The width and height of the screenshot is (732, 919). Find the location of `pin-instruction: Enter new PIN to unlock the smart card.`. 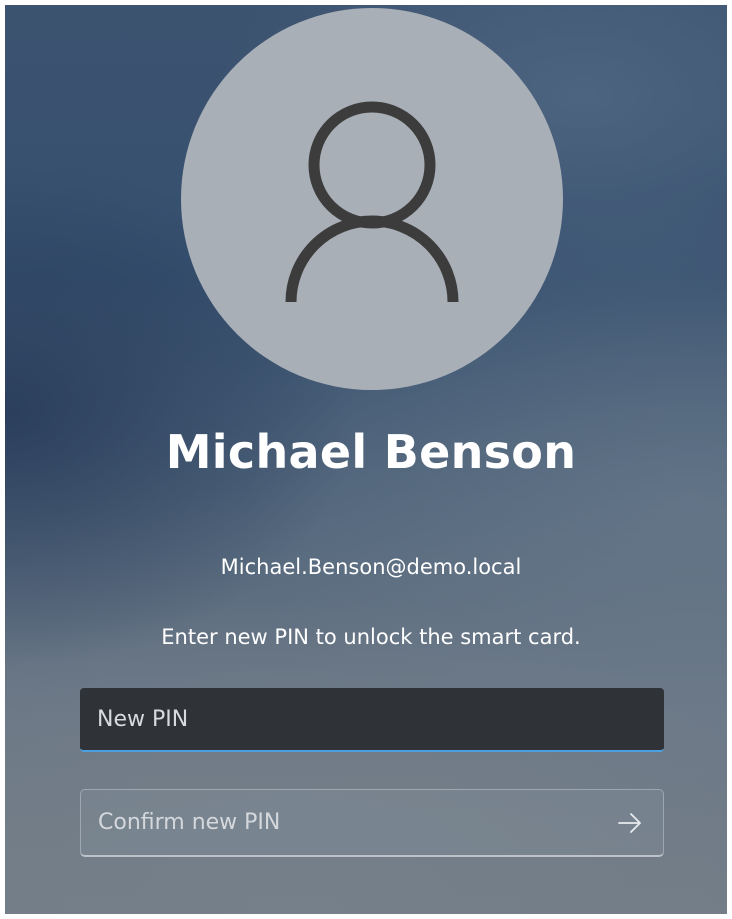

pin-instruction: Enter new PIN to unlock the smart card. is located at coordinates (371, 637).